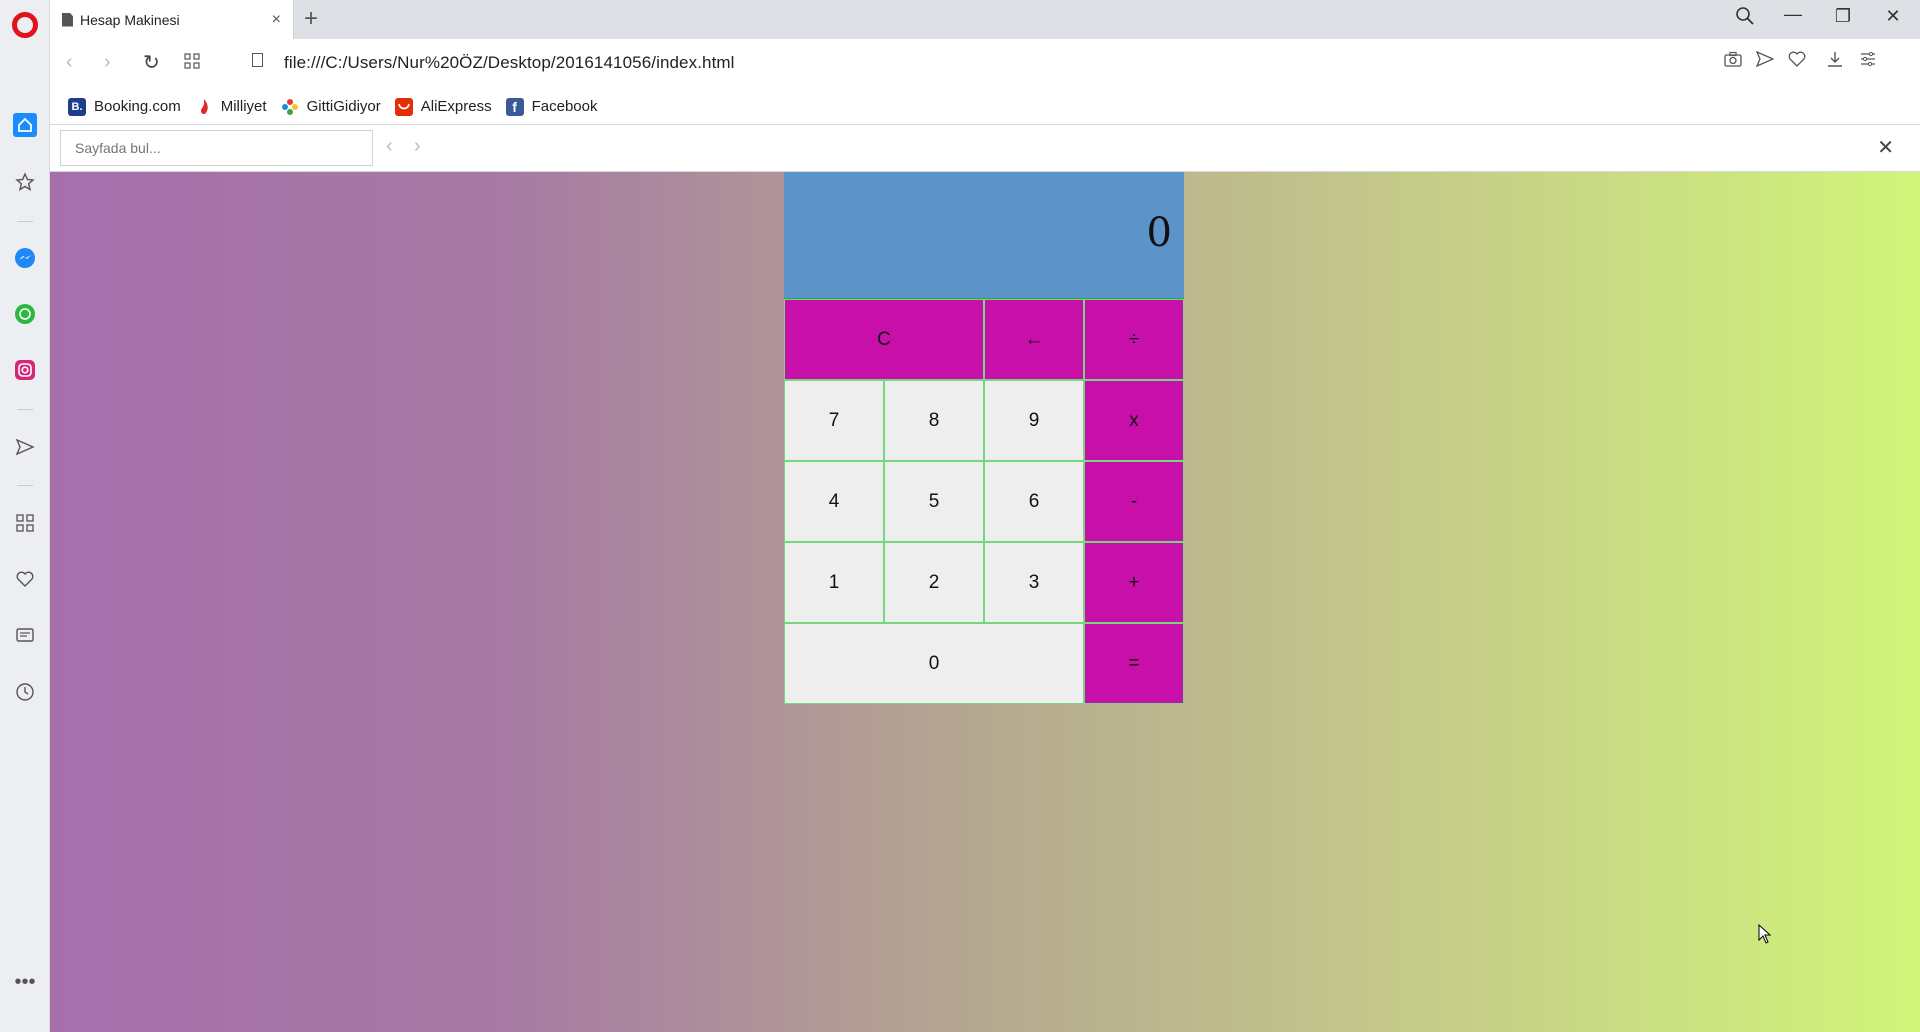 The height and width of the screenshot is (1032, 1920). I want to click on find-prev-icon: ‹, so click(389, 146).